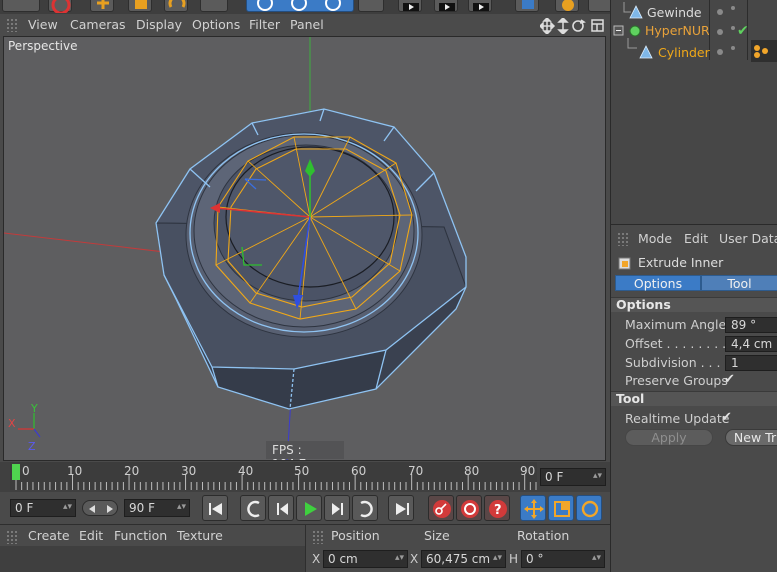 The height and width of the screenshot is (572, 777). What do you see at coordinates (309, 508) in the screenshot?
I see `play-button` at bounding box center [309, 508].